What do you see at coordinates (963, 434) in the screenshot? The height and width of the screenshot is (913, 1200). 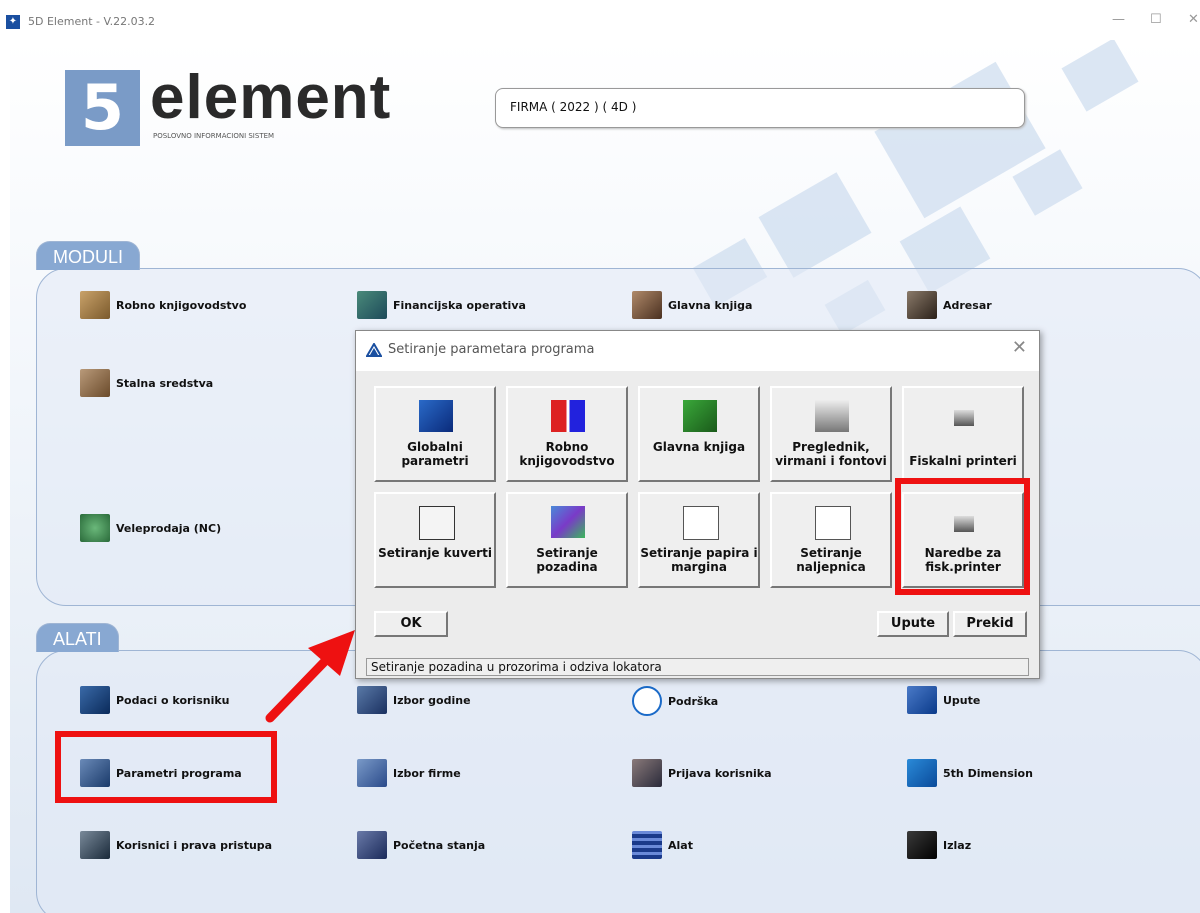 I see `btn-fiskalni: Fiskalni printeri` at bounding box center [963, 434].